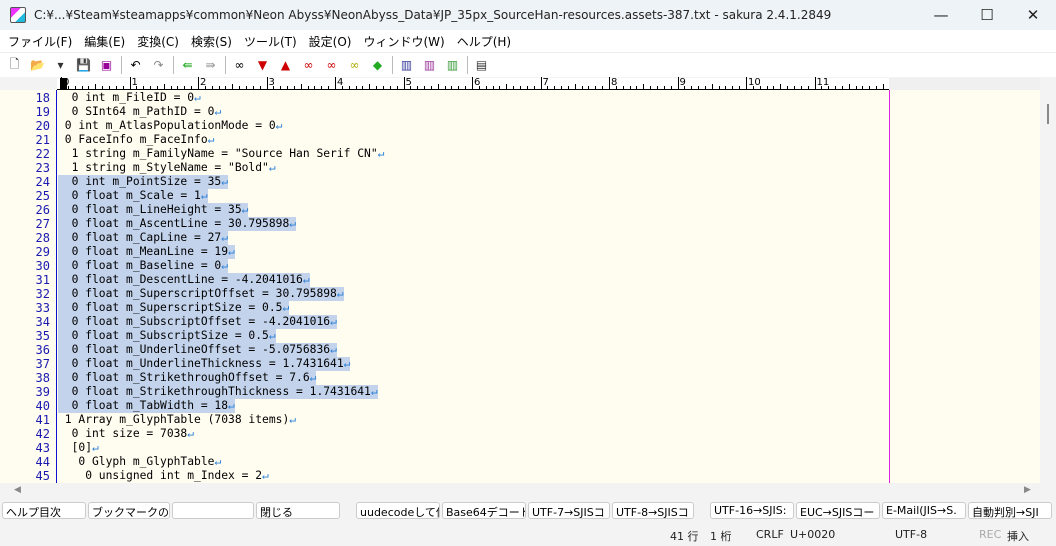  I want to click on function-key-12: 自動判別→SJI, so click(1010, 510).